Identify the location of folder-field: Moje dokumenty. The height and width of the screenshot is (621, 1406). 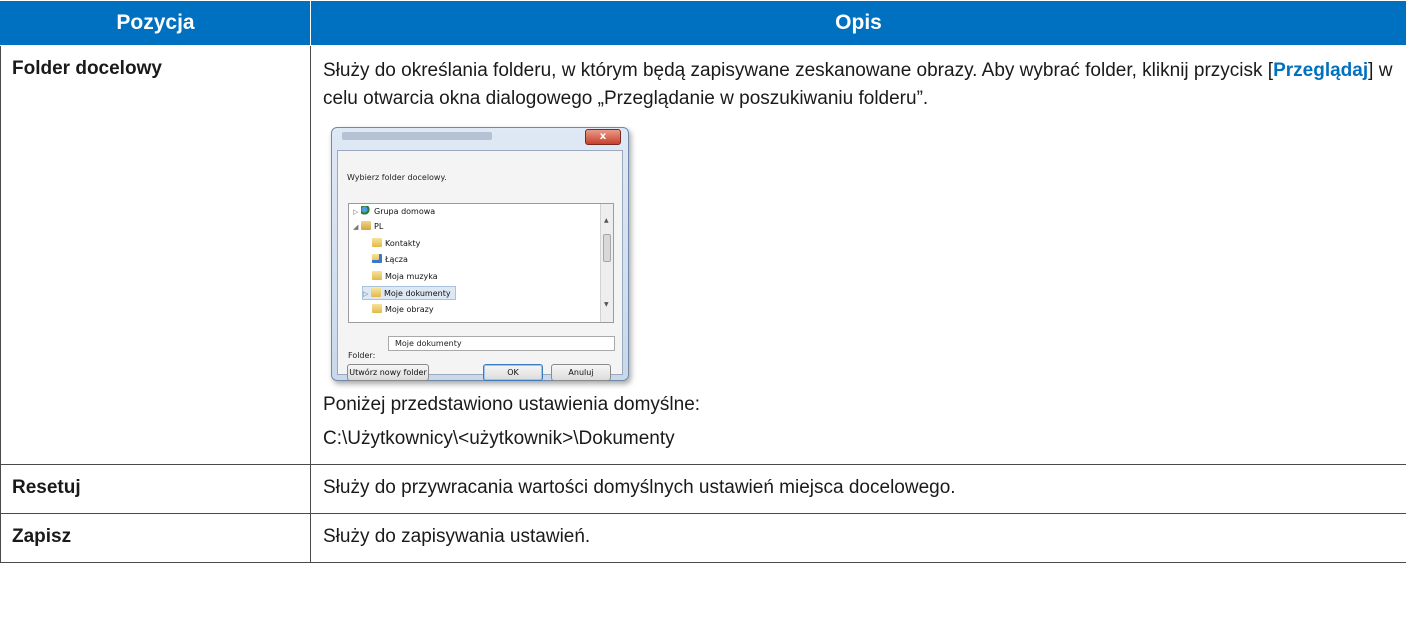
(501, 343).